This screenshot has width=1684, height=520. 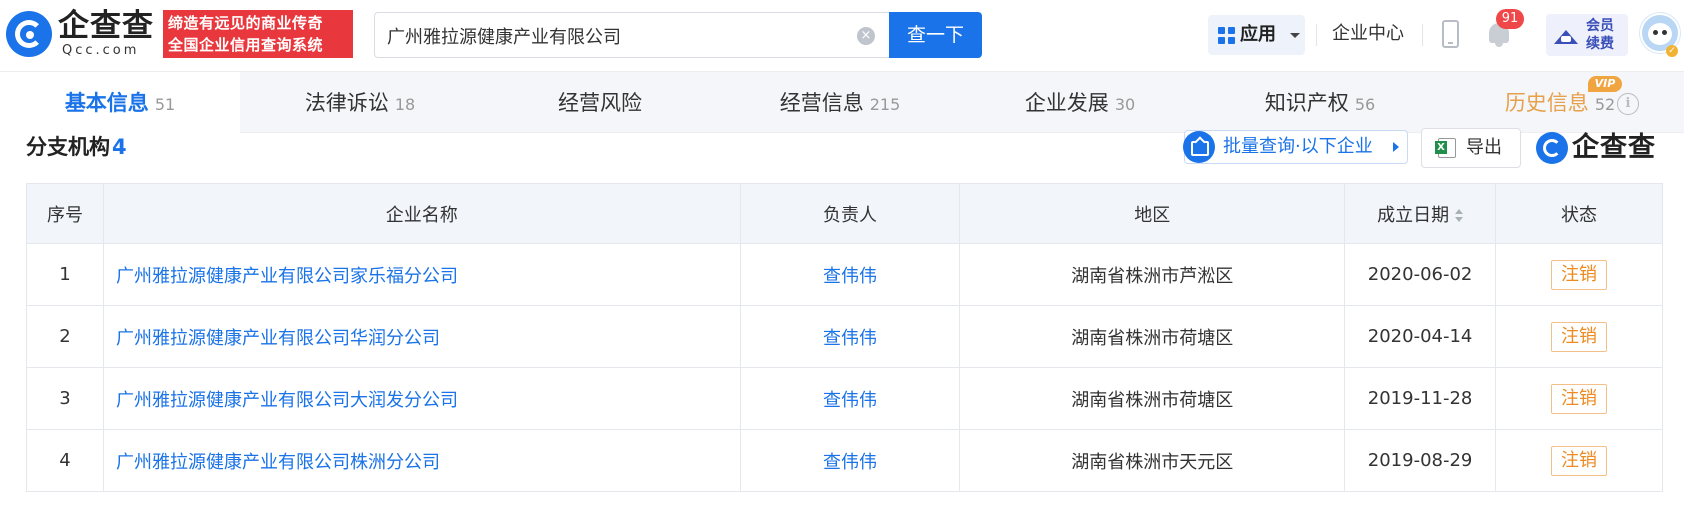 I want to click on company-name-link: 广州雅拉源健康产业有限公司株洲分公司, so click(x=421, y=460).